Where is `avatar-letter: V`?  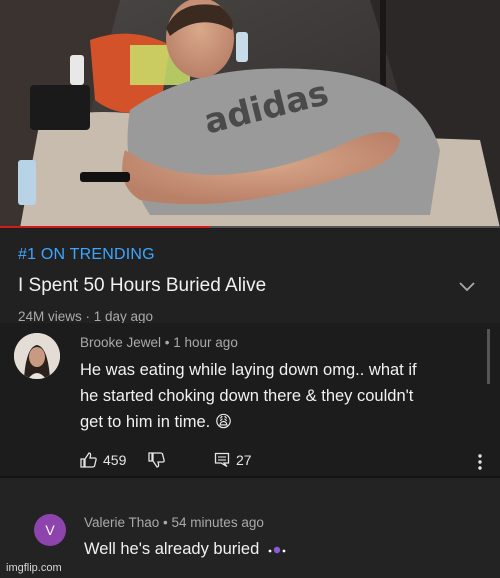 avatar-letter: V is located at coordinates (50, 530).